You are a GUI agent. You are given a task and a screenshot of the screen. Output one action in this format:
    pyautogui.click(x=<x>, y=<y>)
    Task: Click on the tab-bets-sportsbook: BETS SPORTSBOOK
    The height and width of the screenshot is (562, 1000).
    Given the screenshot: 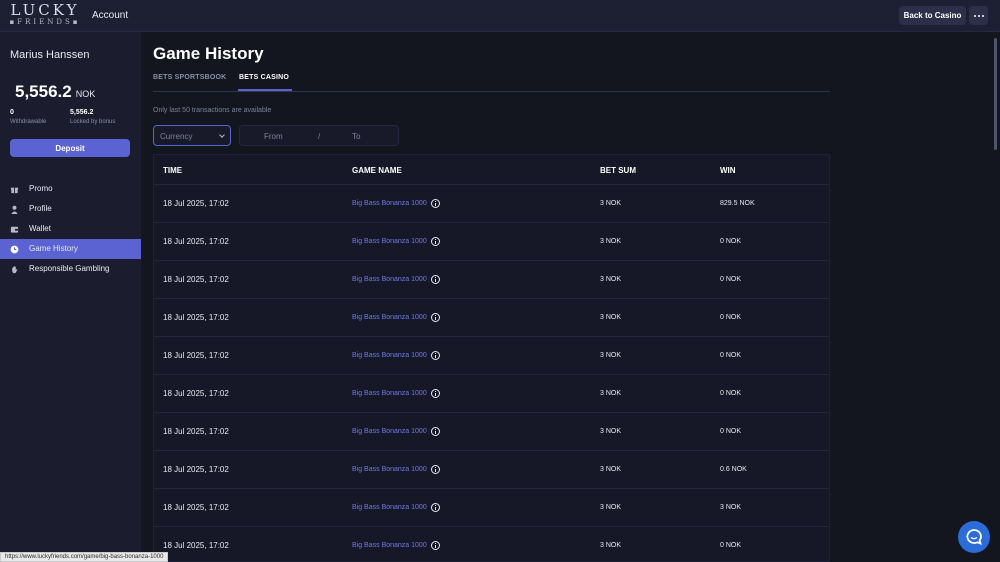 What is the action you would take?
    pyautogui.click(x=189, y=77)
    